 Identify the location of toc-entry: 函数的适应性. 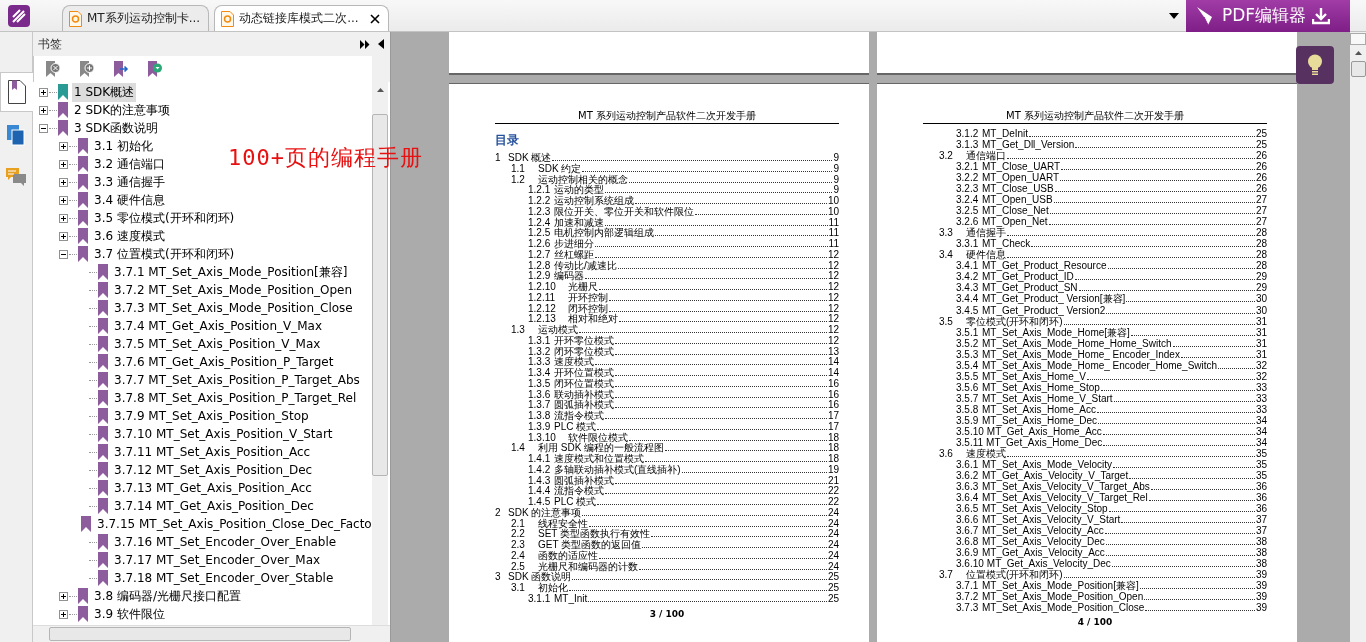
(568, 556).